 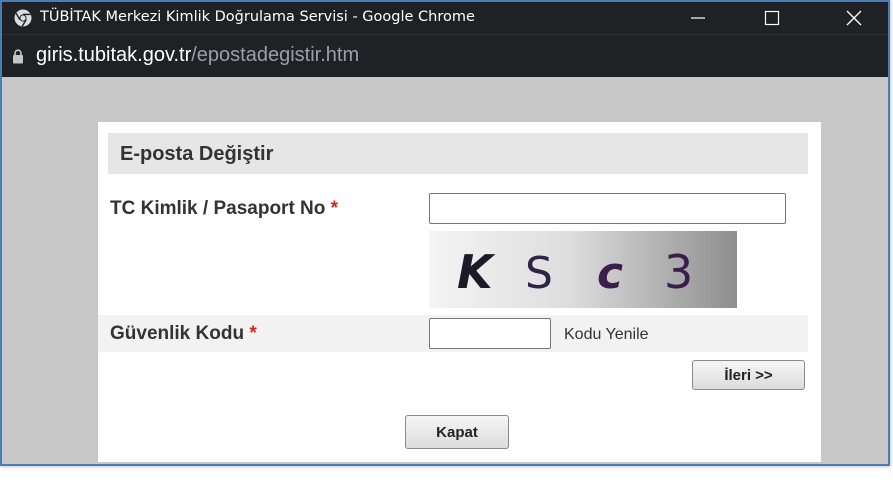 I want to click on captcha-char-3: c, so click(x=610, y=273).